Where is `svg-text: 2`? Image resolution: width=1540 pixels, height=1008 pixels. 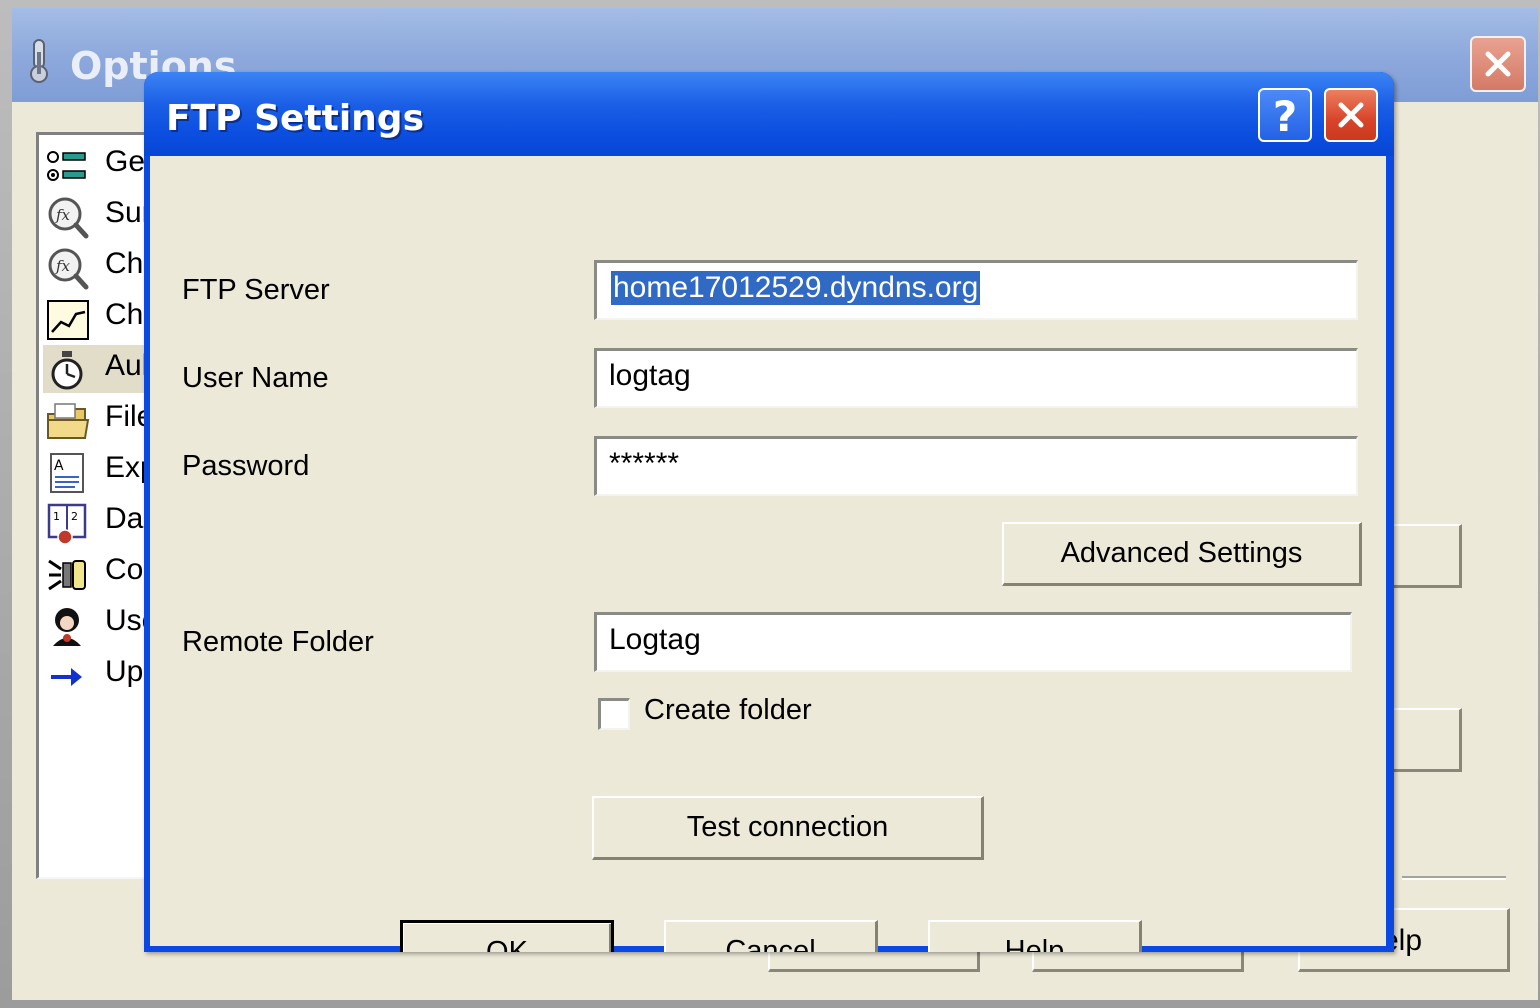
svg-text: 2 is located at coordinates (74, 516).